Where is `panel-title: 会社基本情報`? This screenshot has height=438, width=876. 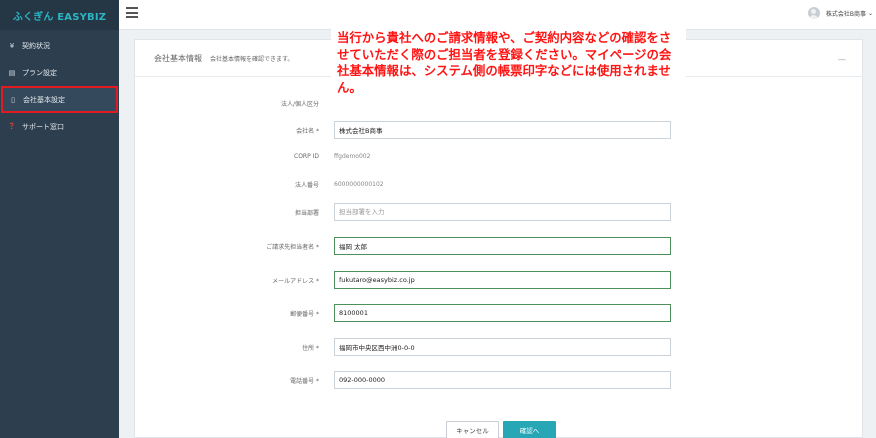 panel-title: 会社基本情報 is located at coordinates (178, 58).